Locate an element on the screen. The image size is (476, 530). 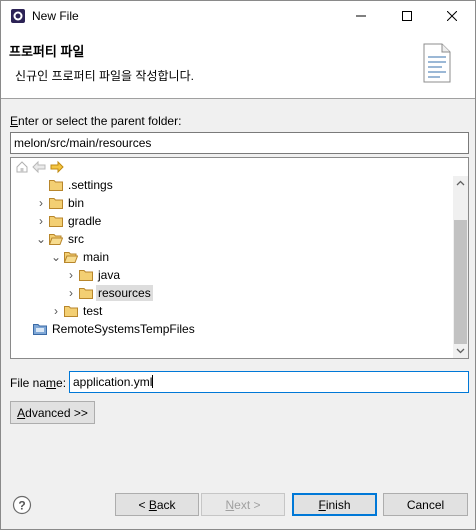
tree-item-remote-systems-temp-files: RemoteSystemsTempFiles is located at coordinates (231, 329).